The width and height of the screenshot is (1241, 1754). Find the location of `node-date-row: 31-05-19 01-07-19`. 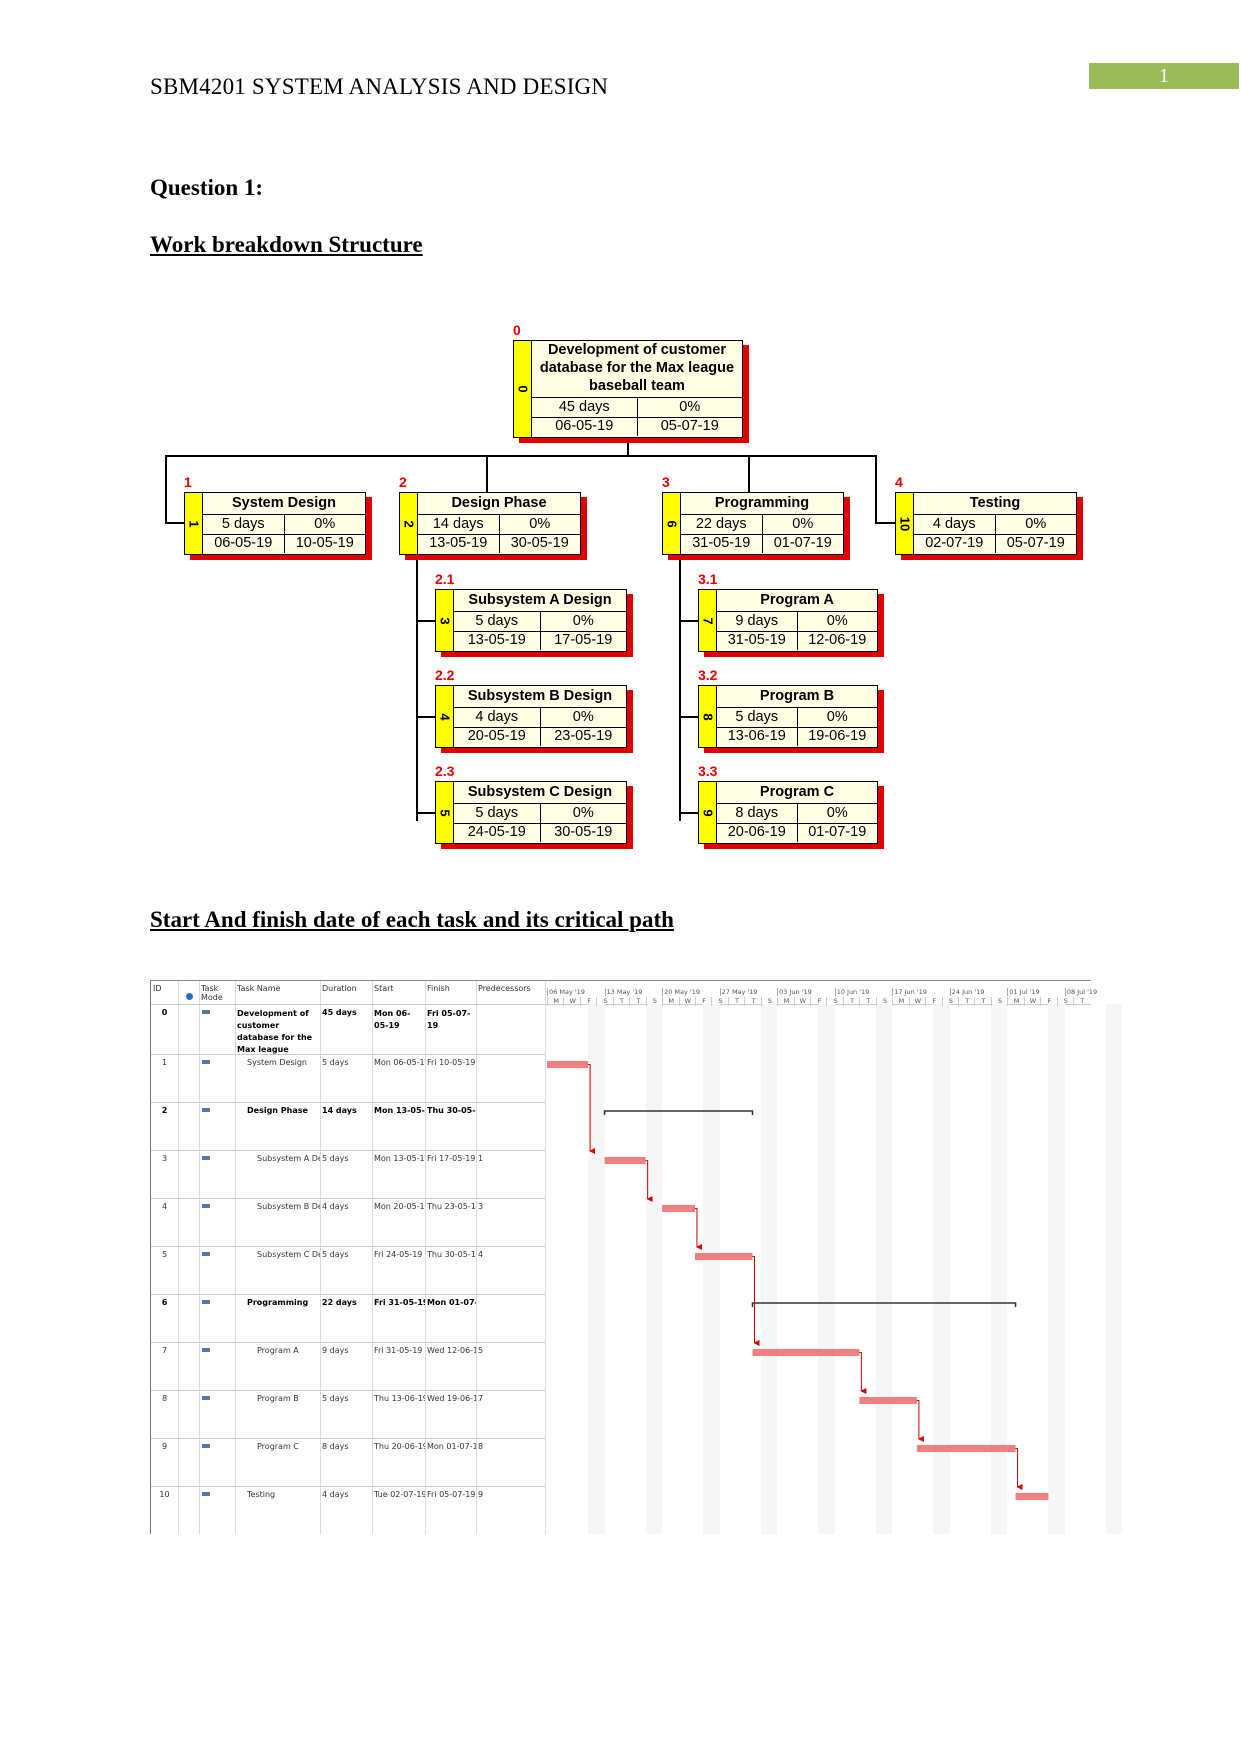

node-date-row: 31-05-19 01-07-19 is located at coordinates (762, 543).